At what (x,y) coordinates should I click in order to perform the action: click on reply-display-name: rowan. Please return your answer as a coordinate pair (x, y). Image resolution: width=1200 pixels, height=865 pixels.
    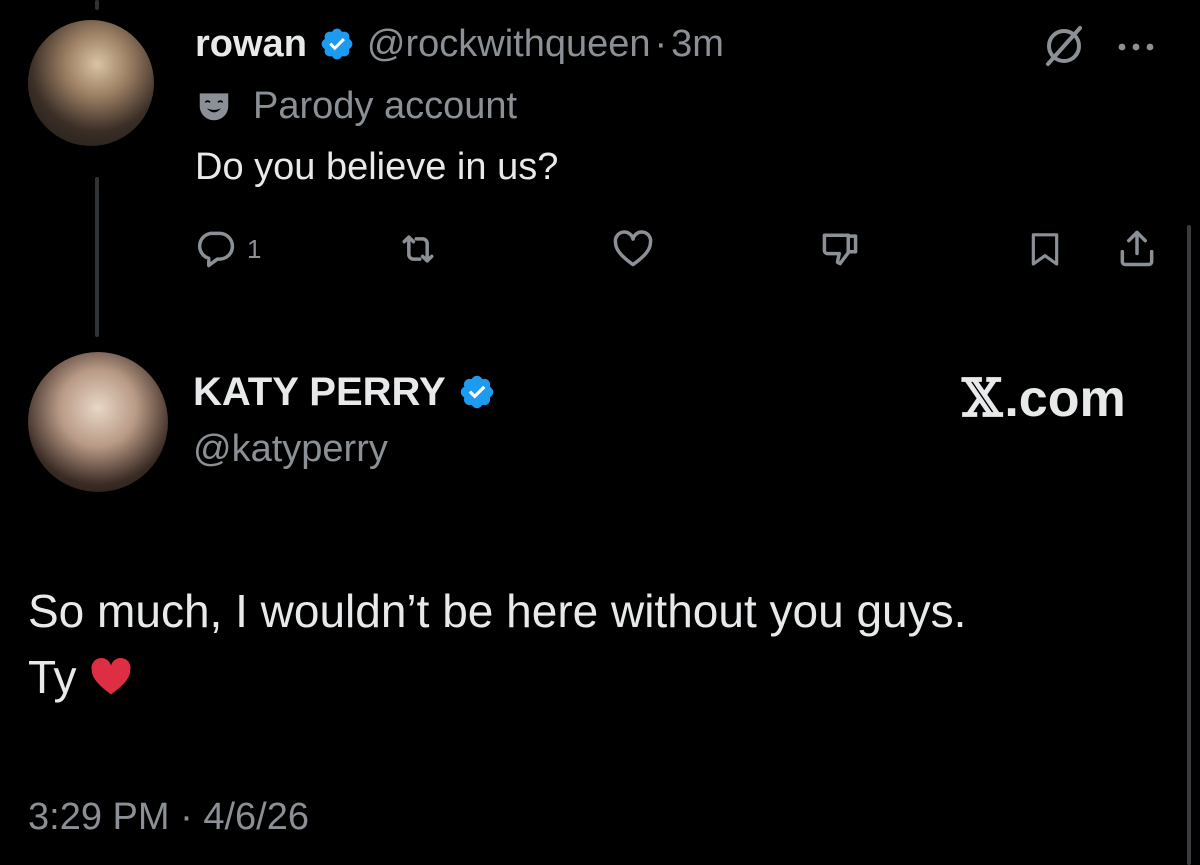
    Looking at the image, I should click on (251, 44).